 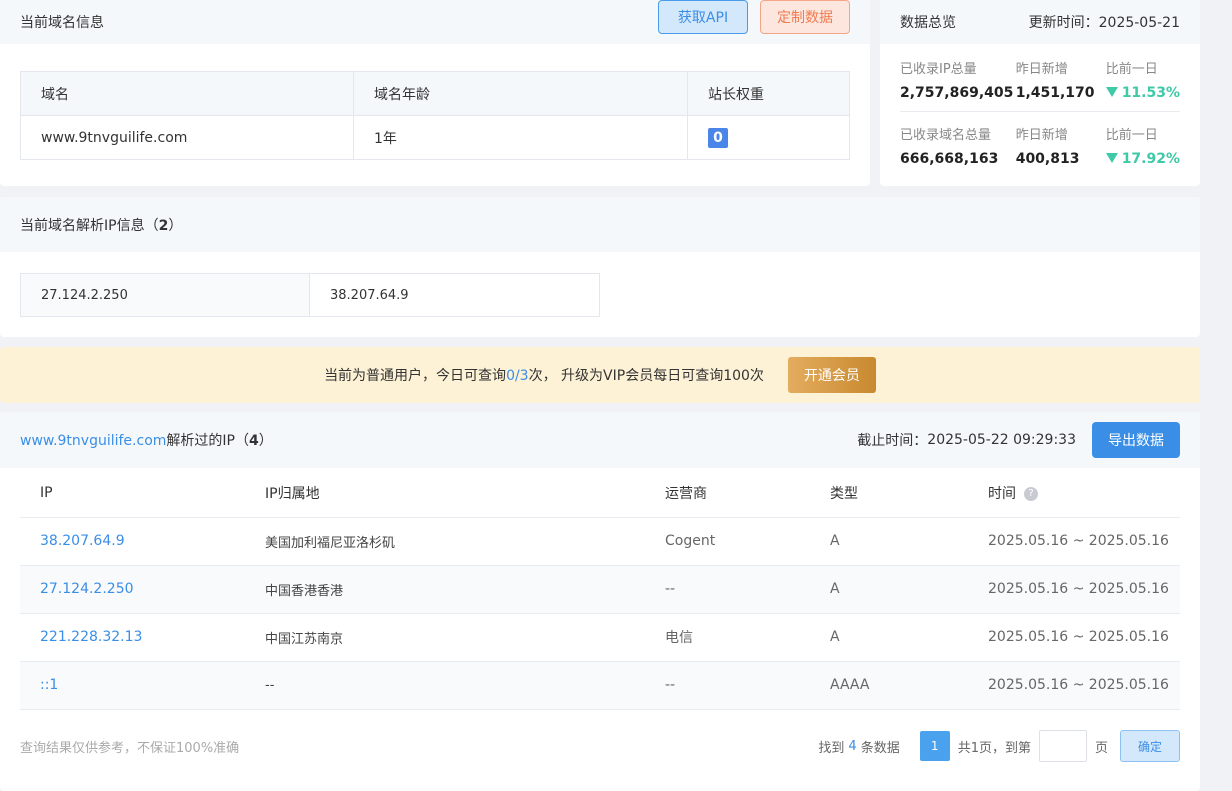 What do you see at coordinates (1047, 159) in the screenshot?
I see `stat-value: 400,813` at bounding box center [1047, 159].